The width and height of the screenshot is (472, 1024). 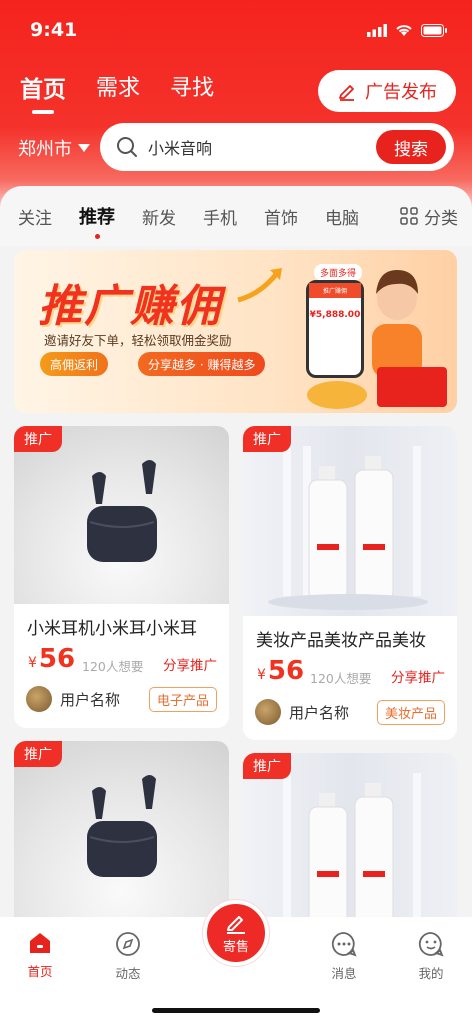 I want to click on tabbar-mine: 我的, so click(x=431, y=956).